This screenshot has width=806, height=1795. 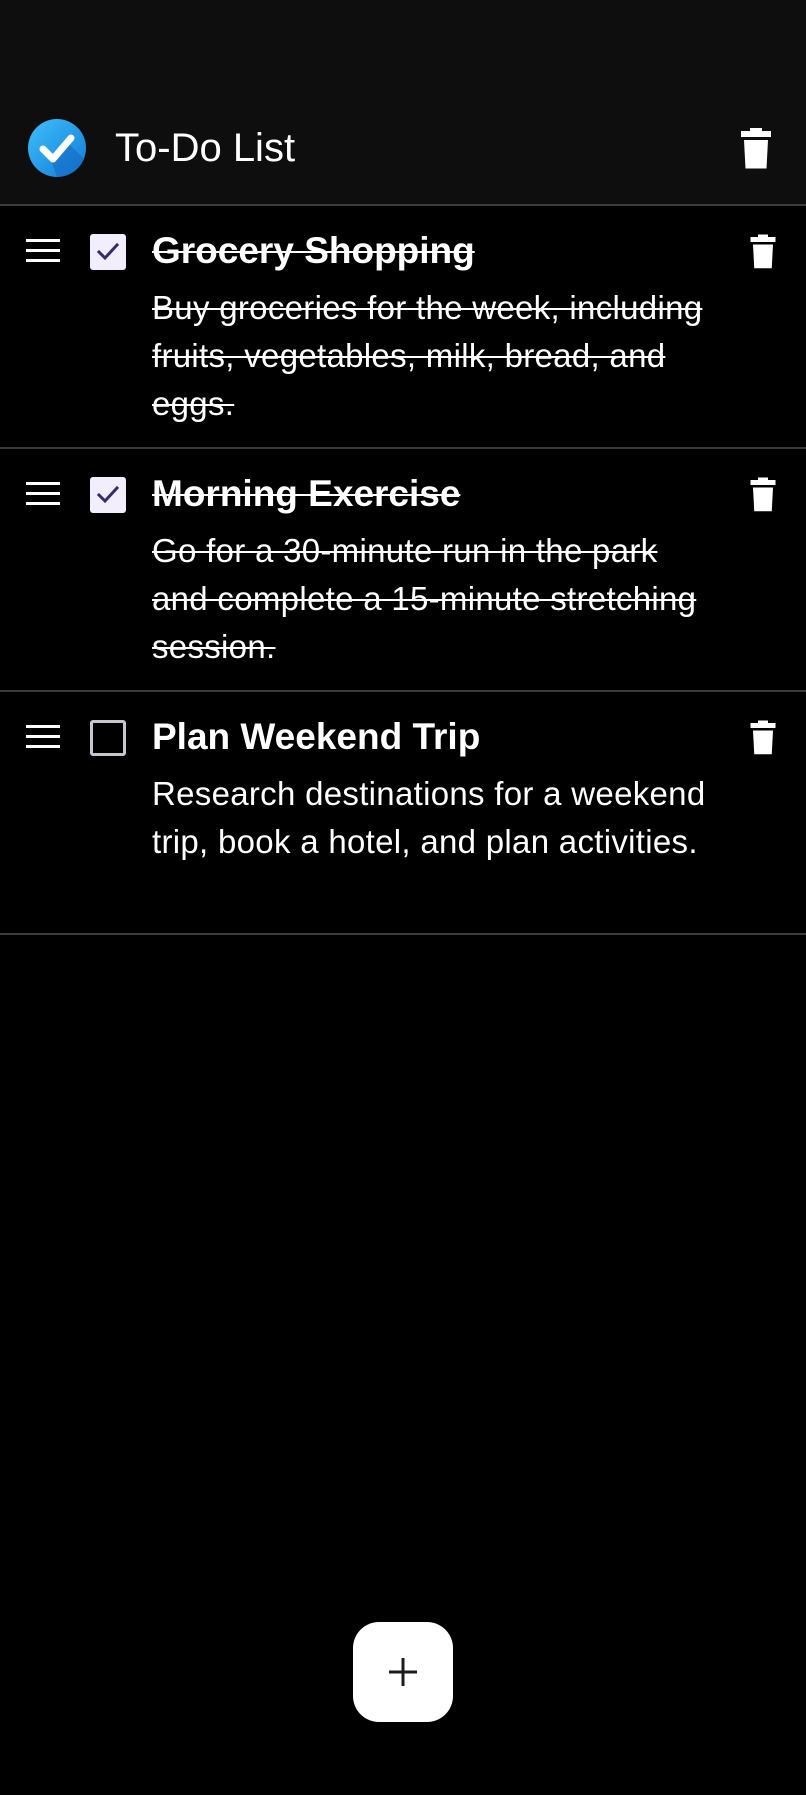 What do you see at coordinates (316, 736) in the screenshot?
I see `task-title: Plan Weekend Trip` at bounding box center [316, 736].